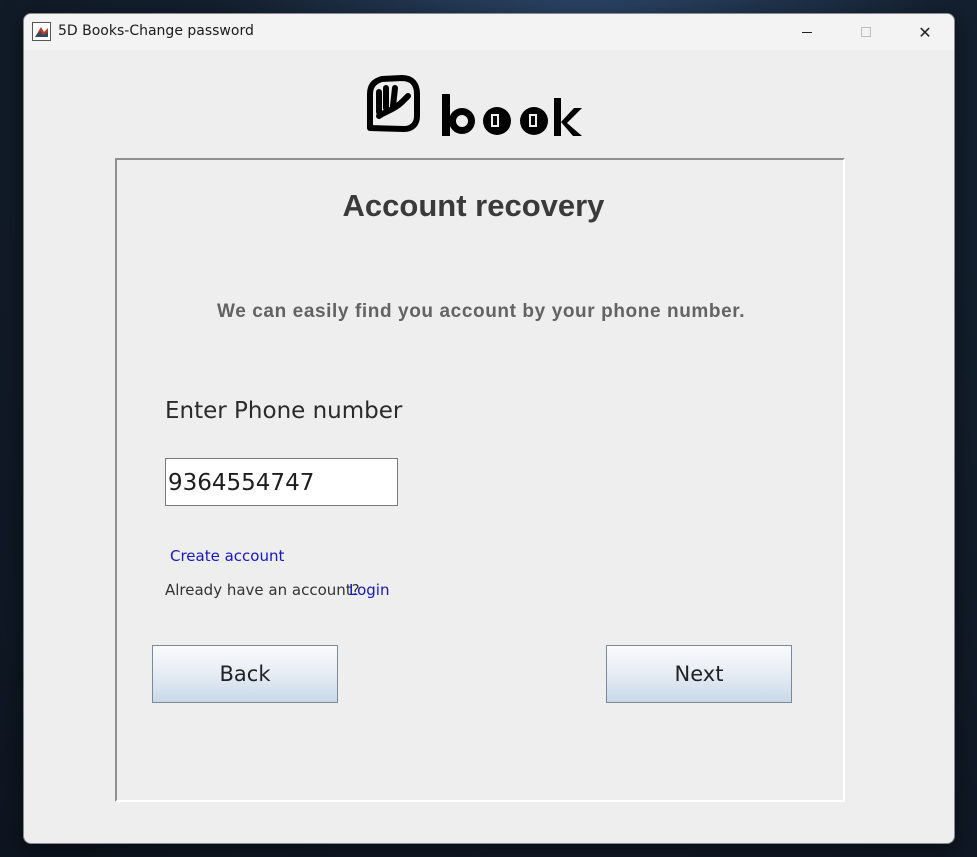 The width and height of the screenshot is (977, 857). What do you see at coordinates (284, 411) in the screenshot?
I see `phone-label: Enter Phone number` at bounding box center [284, 411].